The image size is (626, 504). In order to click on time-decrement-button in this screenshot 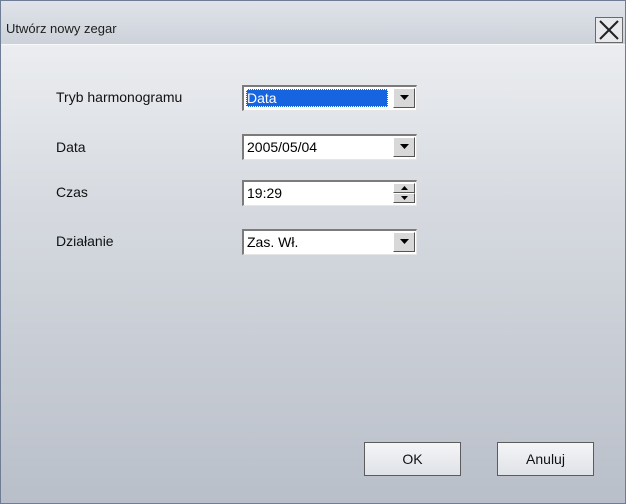, I will do `click(404, 198)`.